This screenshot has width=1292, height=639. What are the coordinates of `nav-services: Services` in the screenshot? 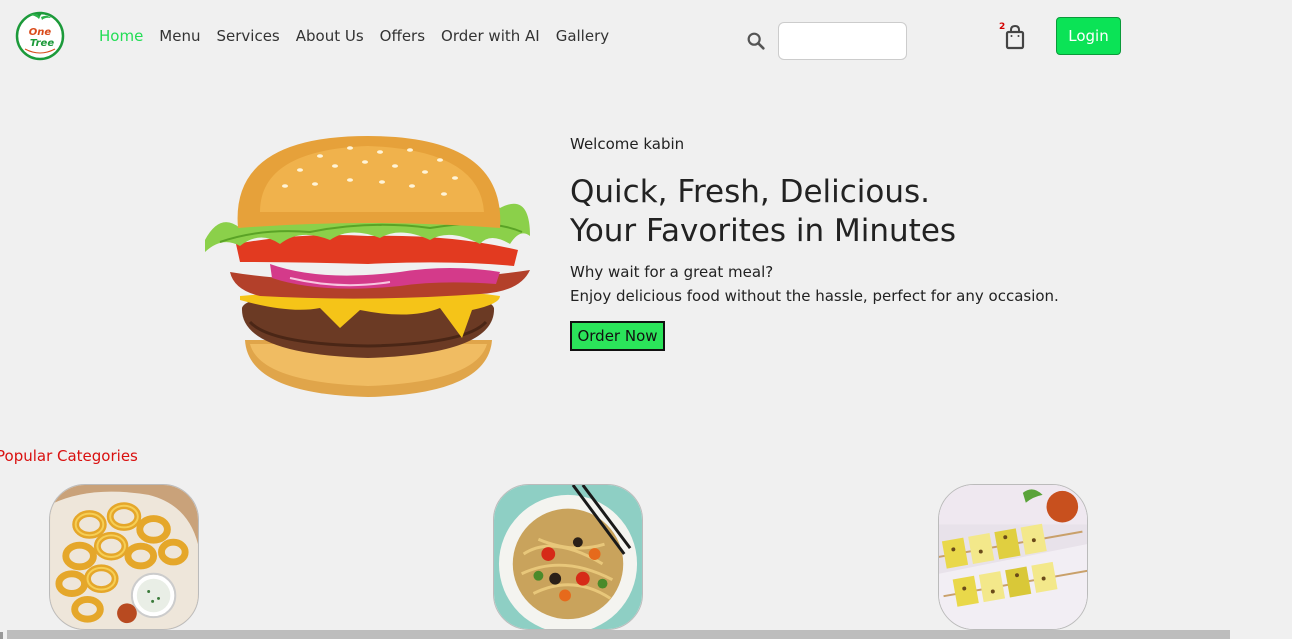 It's located at (247, 36).